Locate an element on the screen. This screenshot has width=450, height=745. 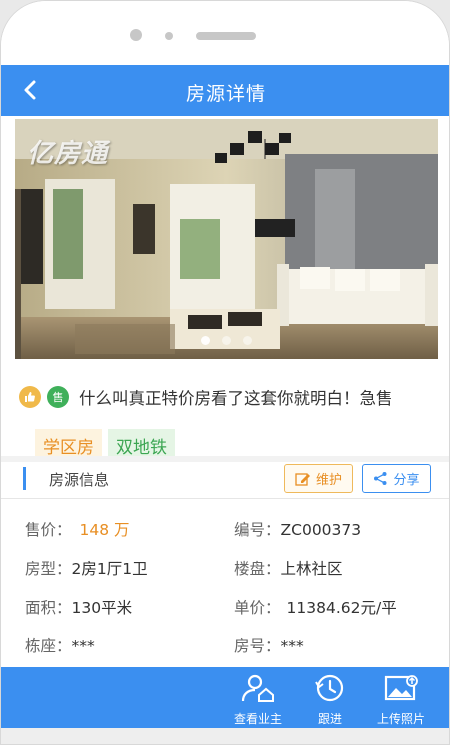
maintain-button: 维护 is located at coordinates (318, 478).